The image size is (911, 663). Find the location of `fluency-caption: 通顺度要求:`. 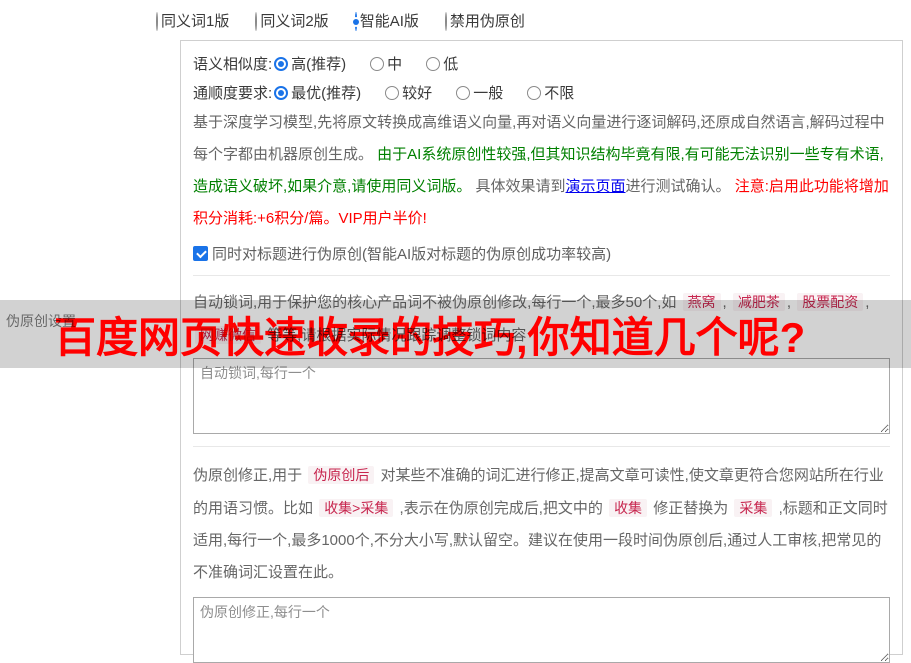

fluency-caption: 通顺度要求: is located at coordinates (233, 93).